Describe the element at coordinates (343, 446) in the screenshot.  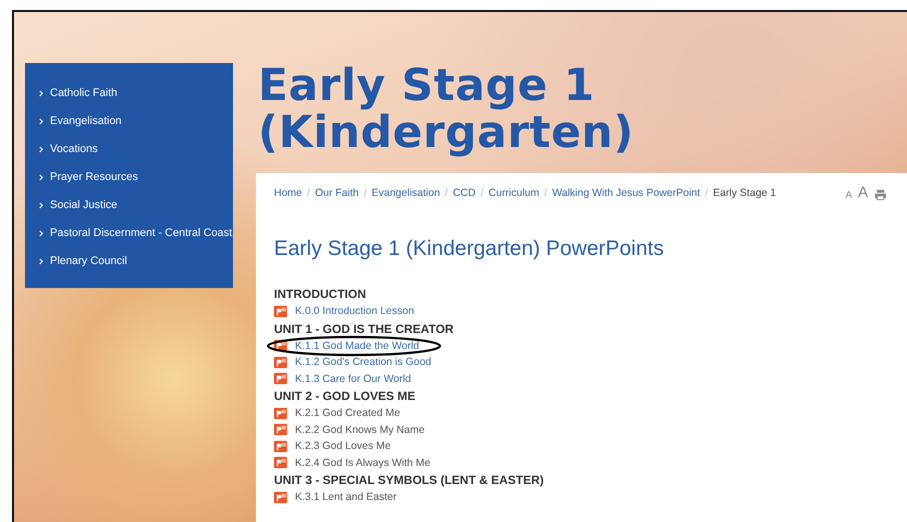
I see `file-title: K.2.3 God Loves Me` at that location.